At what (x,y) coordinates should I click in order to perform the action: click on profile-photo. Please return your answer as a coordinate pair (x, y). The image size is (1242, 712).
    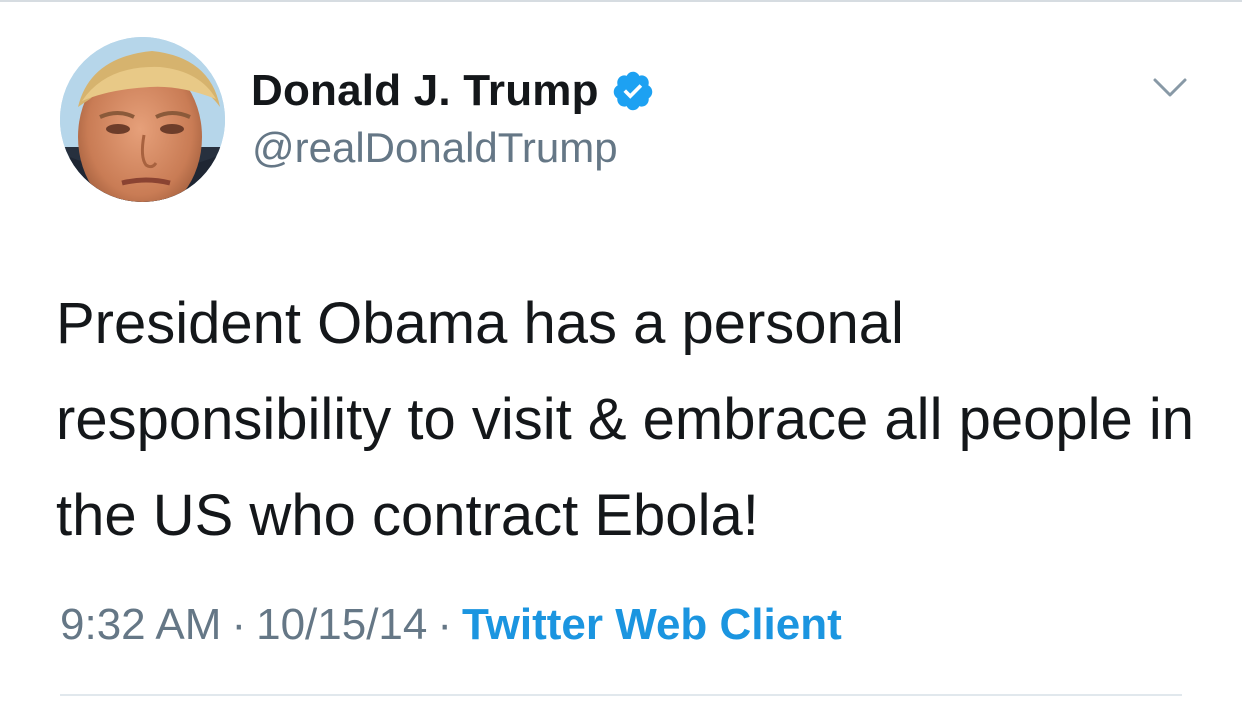
    Looking at the image, I should click on (142, 119).